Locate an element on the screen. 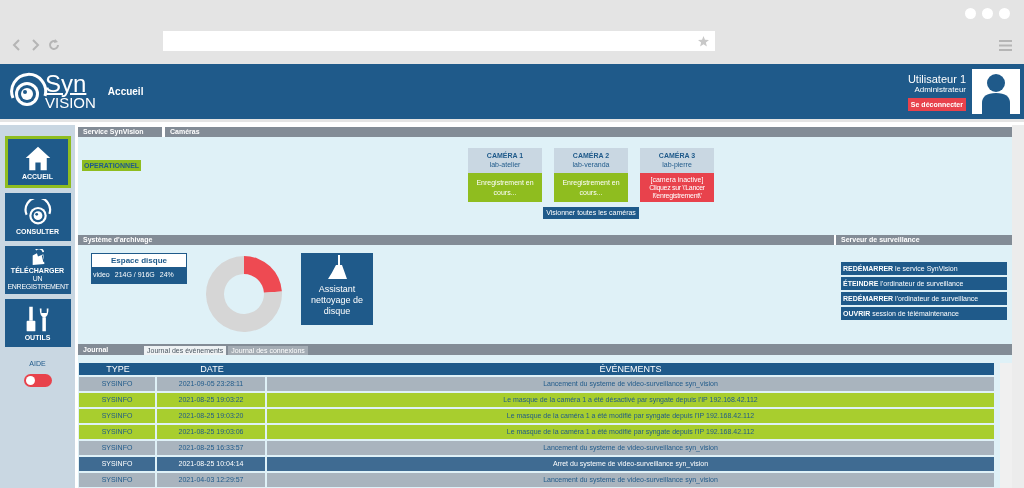 The width and height of the screenshot is (1024, 488). page-title: Accueil is located at coordinates (125, 92).